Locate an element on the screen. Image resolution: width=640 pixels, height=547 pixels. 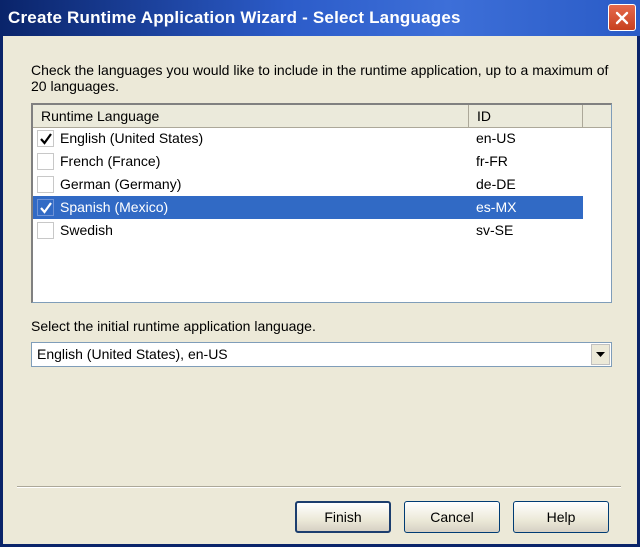
list-row-en-us: English (United States) en-US is located at coordinates (308, 138).